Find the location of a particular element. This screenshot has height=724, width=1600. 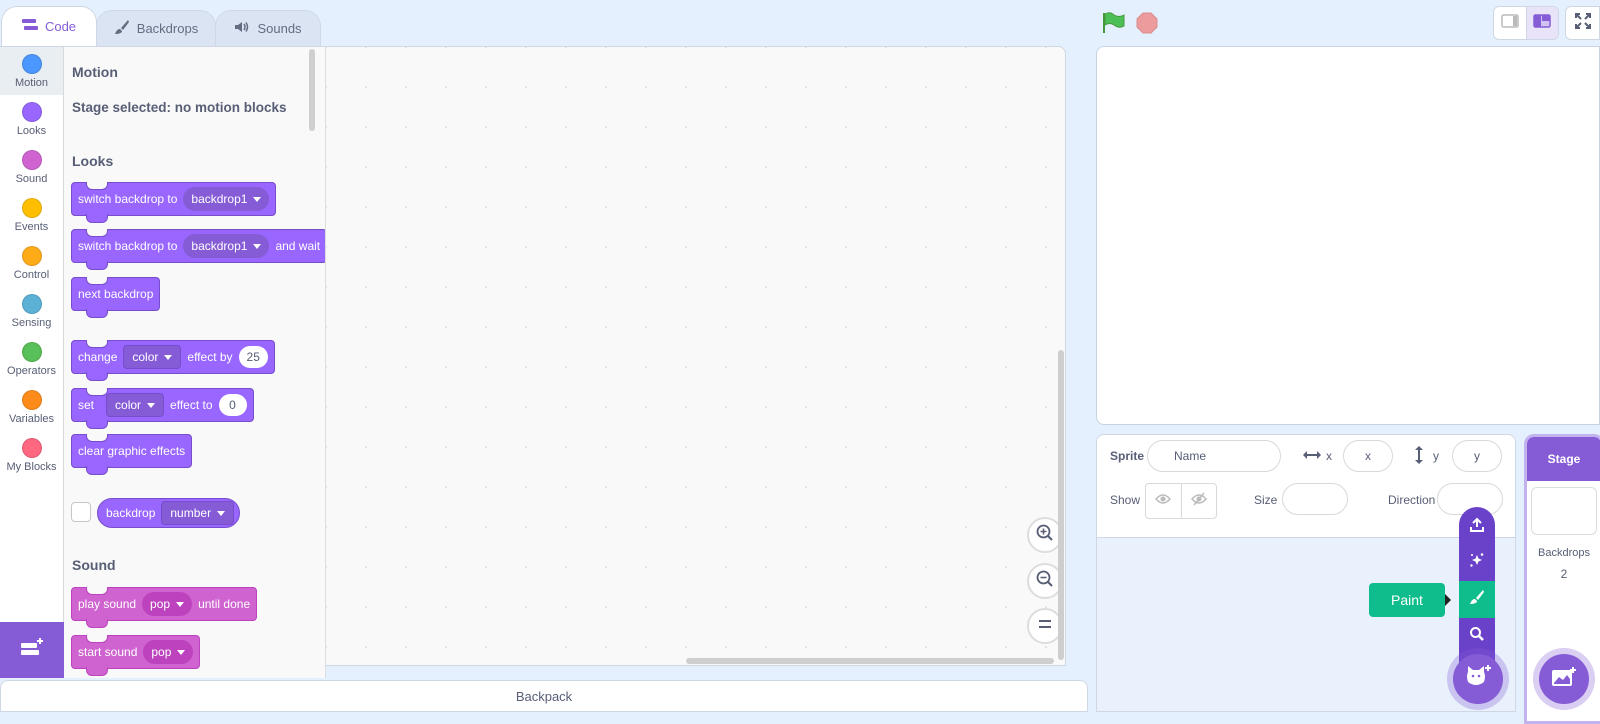

zoom-out-icon is located at coordinates (1045, 581).